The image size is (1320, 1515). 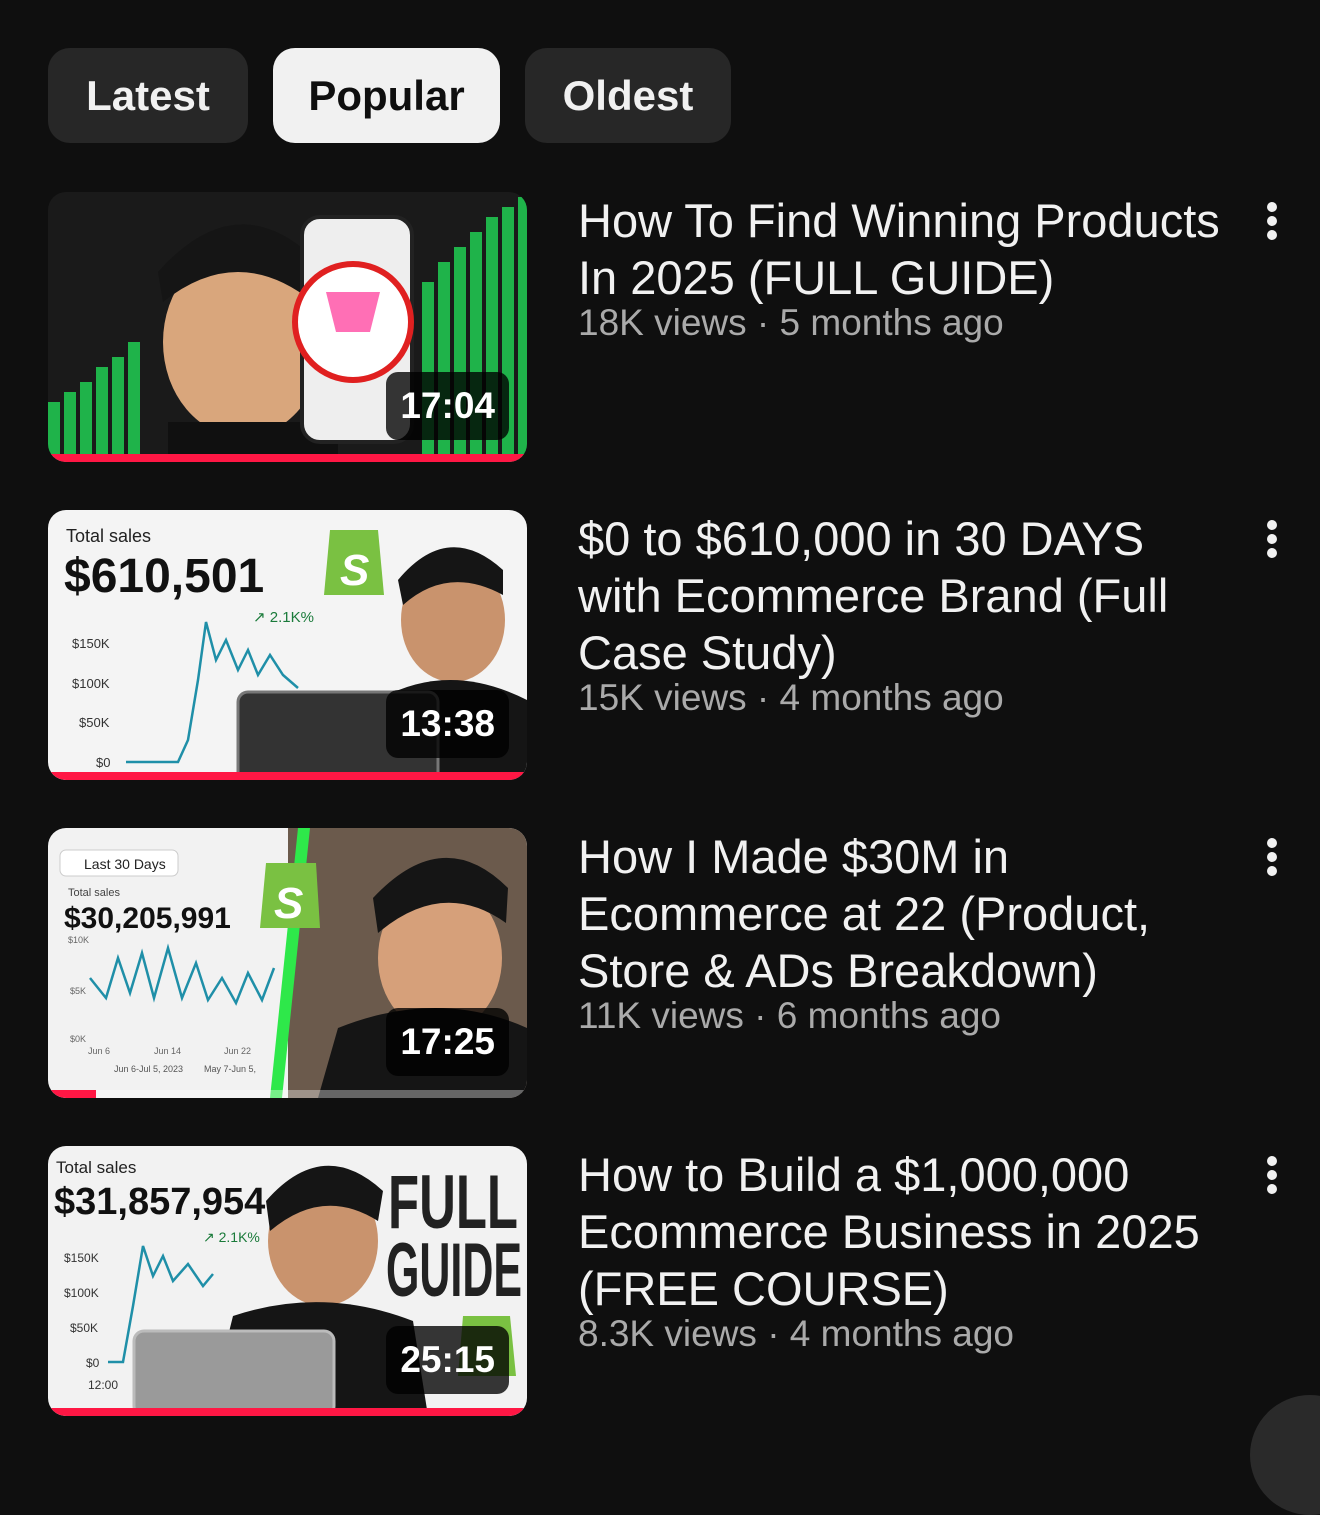 What do you see at coordinates (287, 327) in the screenshot?
I see `video-thumbnail: 17:04` at bounding box center [287, 327].